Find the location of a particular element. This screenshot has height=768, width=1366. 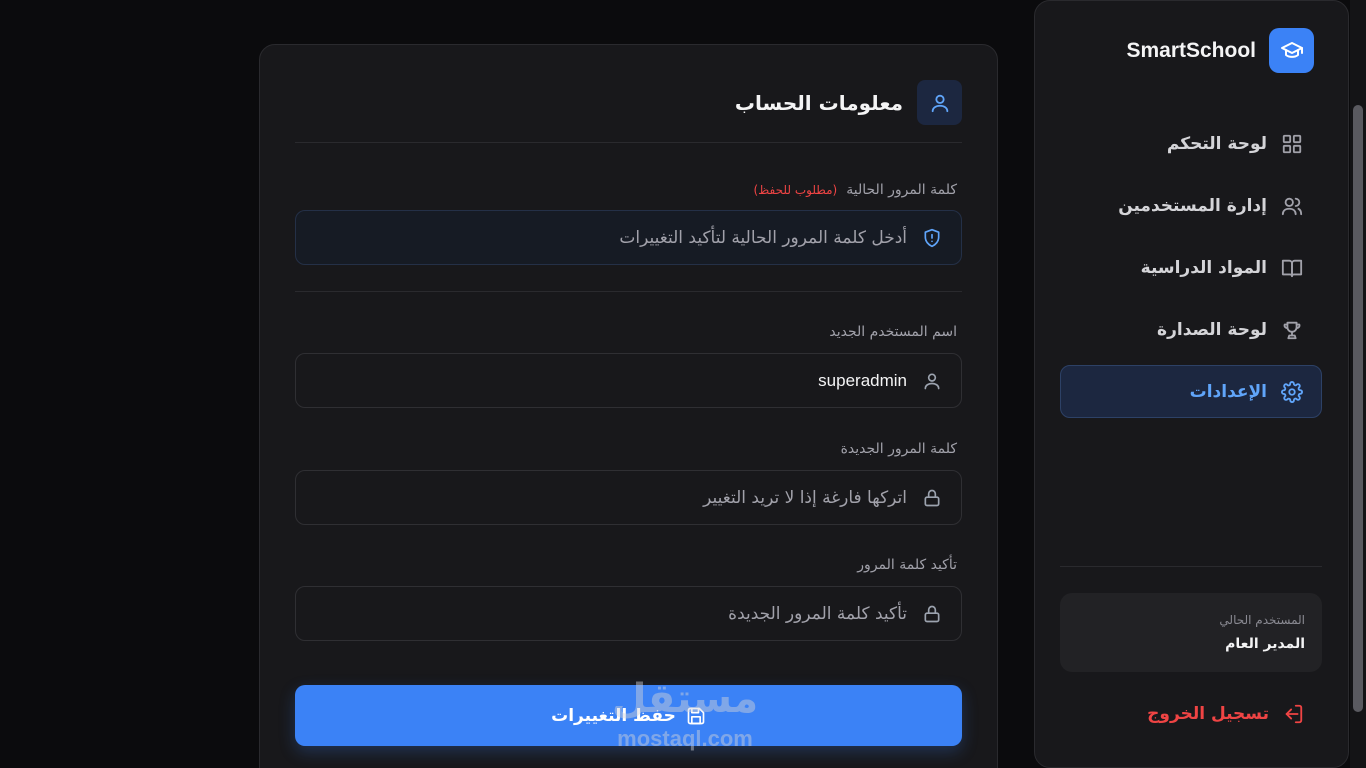

graduation-cap-icon is located at coordinates (1291, 50).